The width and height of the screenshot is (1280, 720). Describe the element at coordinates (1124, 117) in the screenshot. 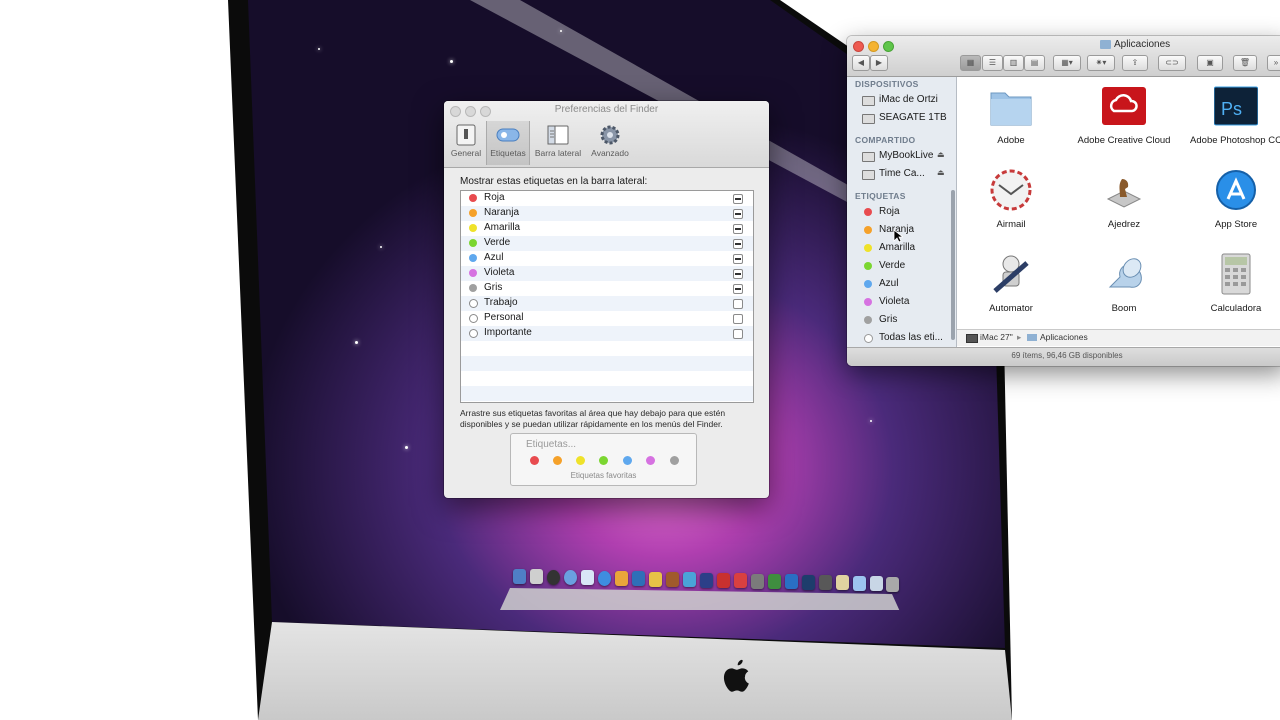

I see `app-item-creative-cloud: Adobe Creative Cloud` at that location.